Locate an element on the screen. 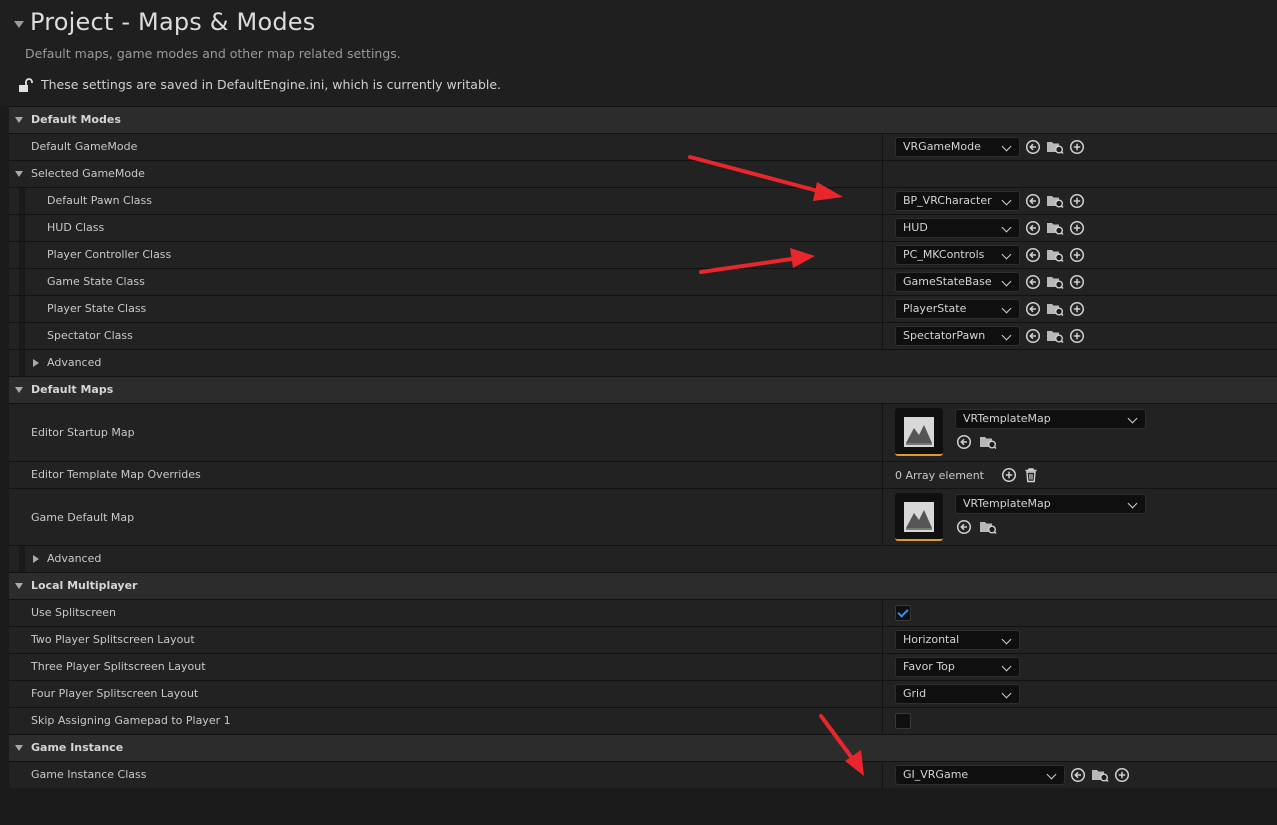 The width and height of the screenshot is (1277, 825). row-advanced-maps: Advanced is located at coordinates (643, 558).